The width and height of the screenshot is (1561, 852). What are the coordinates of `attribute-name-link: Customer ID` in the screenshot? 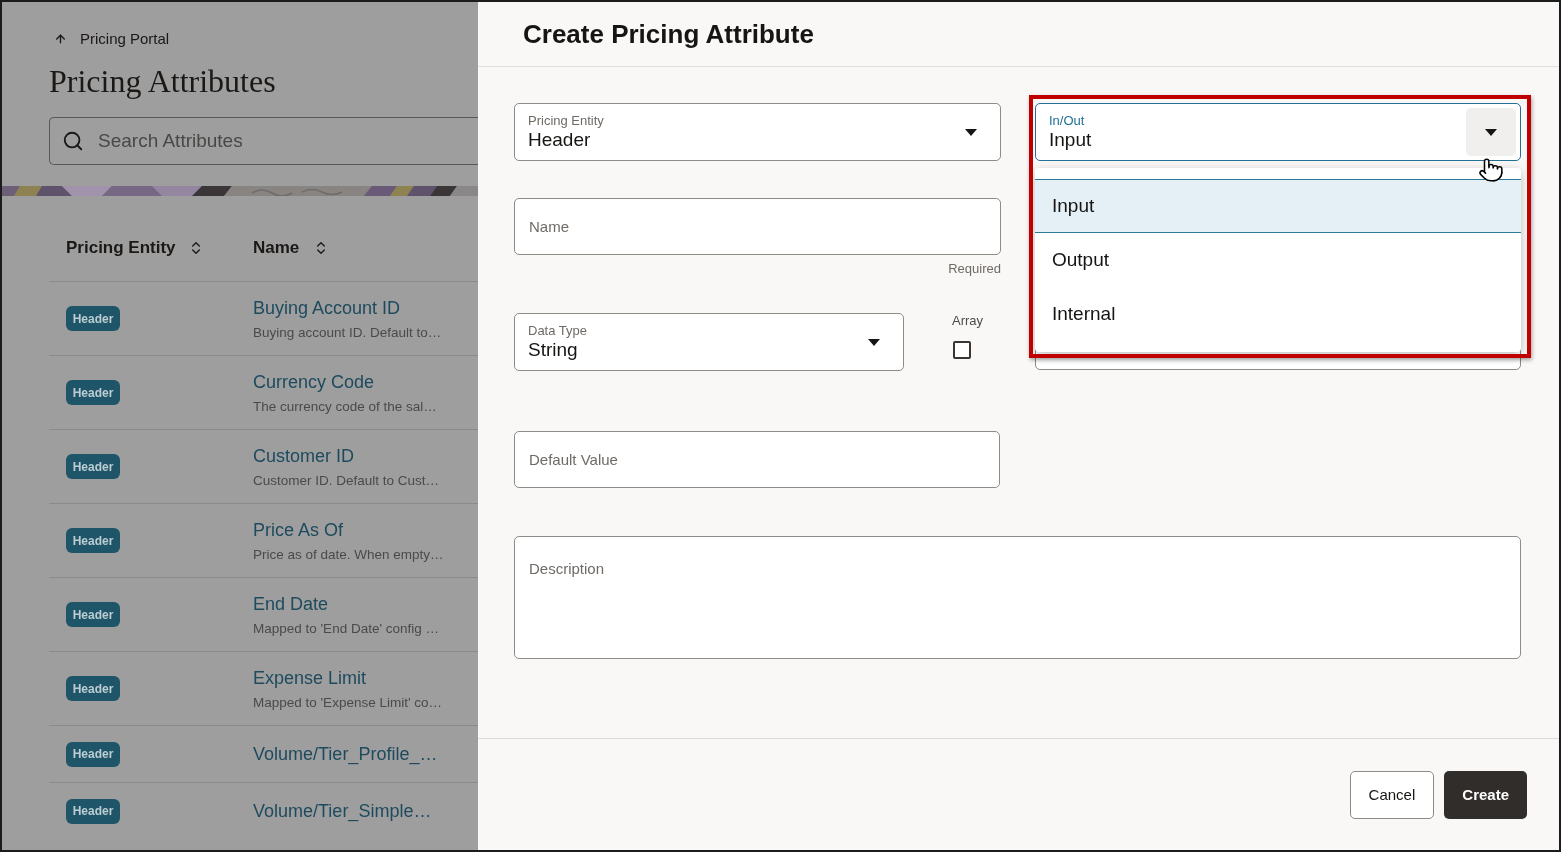 It's located at (346, 455).